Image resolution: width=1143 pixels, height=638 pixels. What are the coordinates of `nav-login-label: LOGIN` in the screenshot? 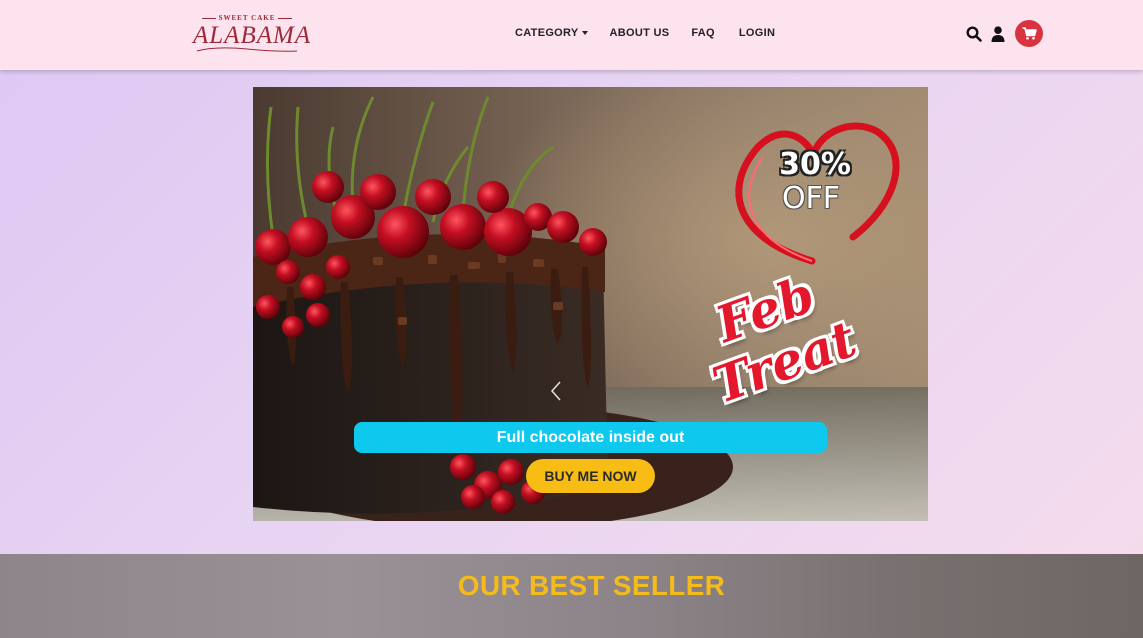 It's located at (757, 33).